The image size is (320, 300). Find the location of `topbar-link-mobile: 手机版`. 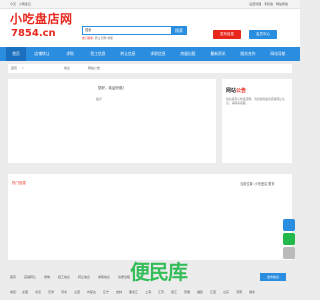

topbar-link-mobile: 手机版 is located at coordinates (268, 4).